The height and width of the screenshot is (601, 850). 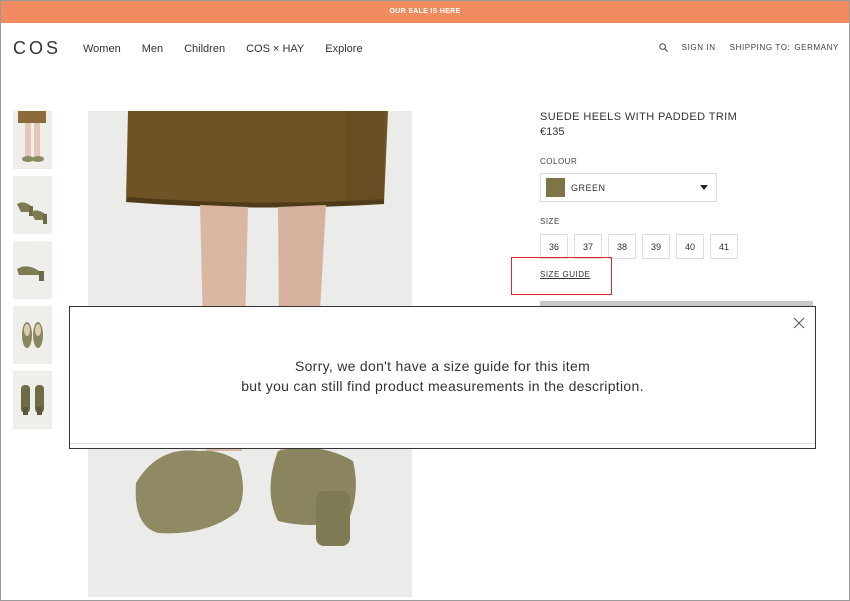 What do you see at coordinates (559, 161) in the screenshot?
I see `colour-label: COLOUR` at bounding box center [559, 161].